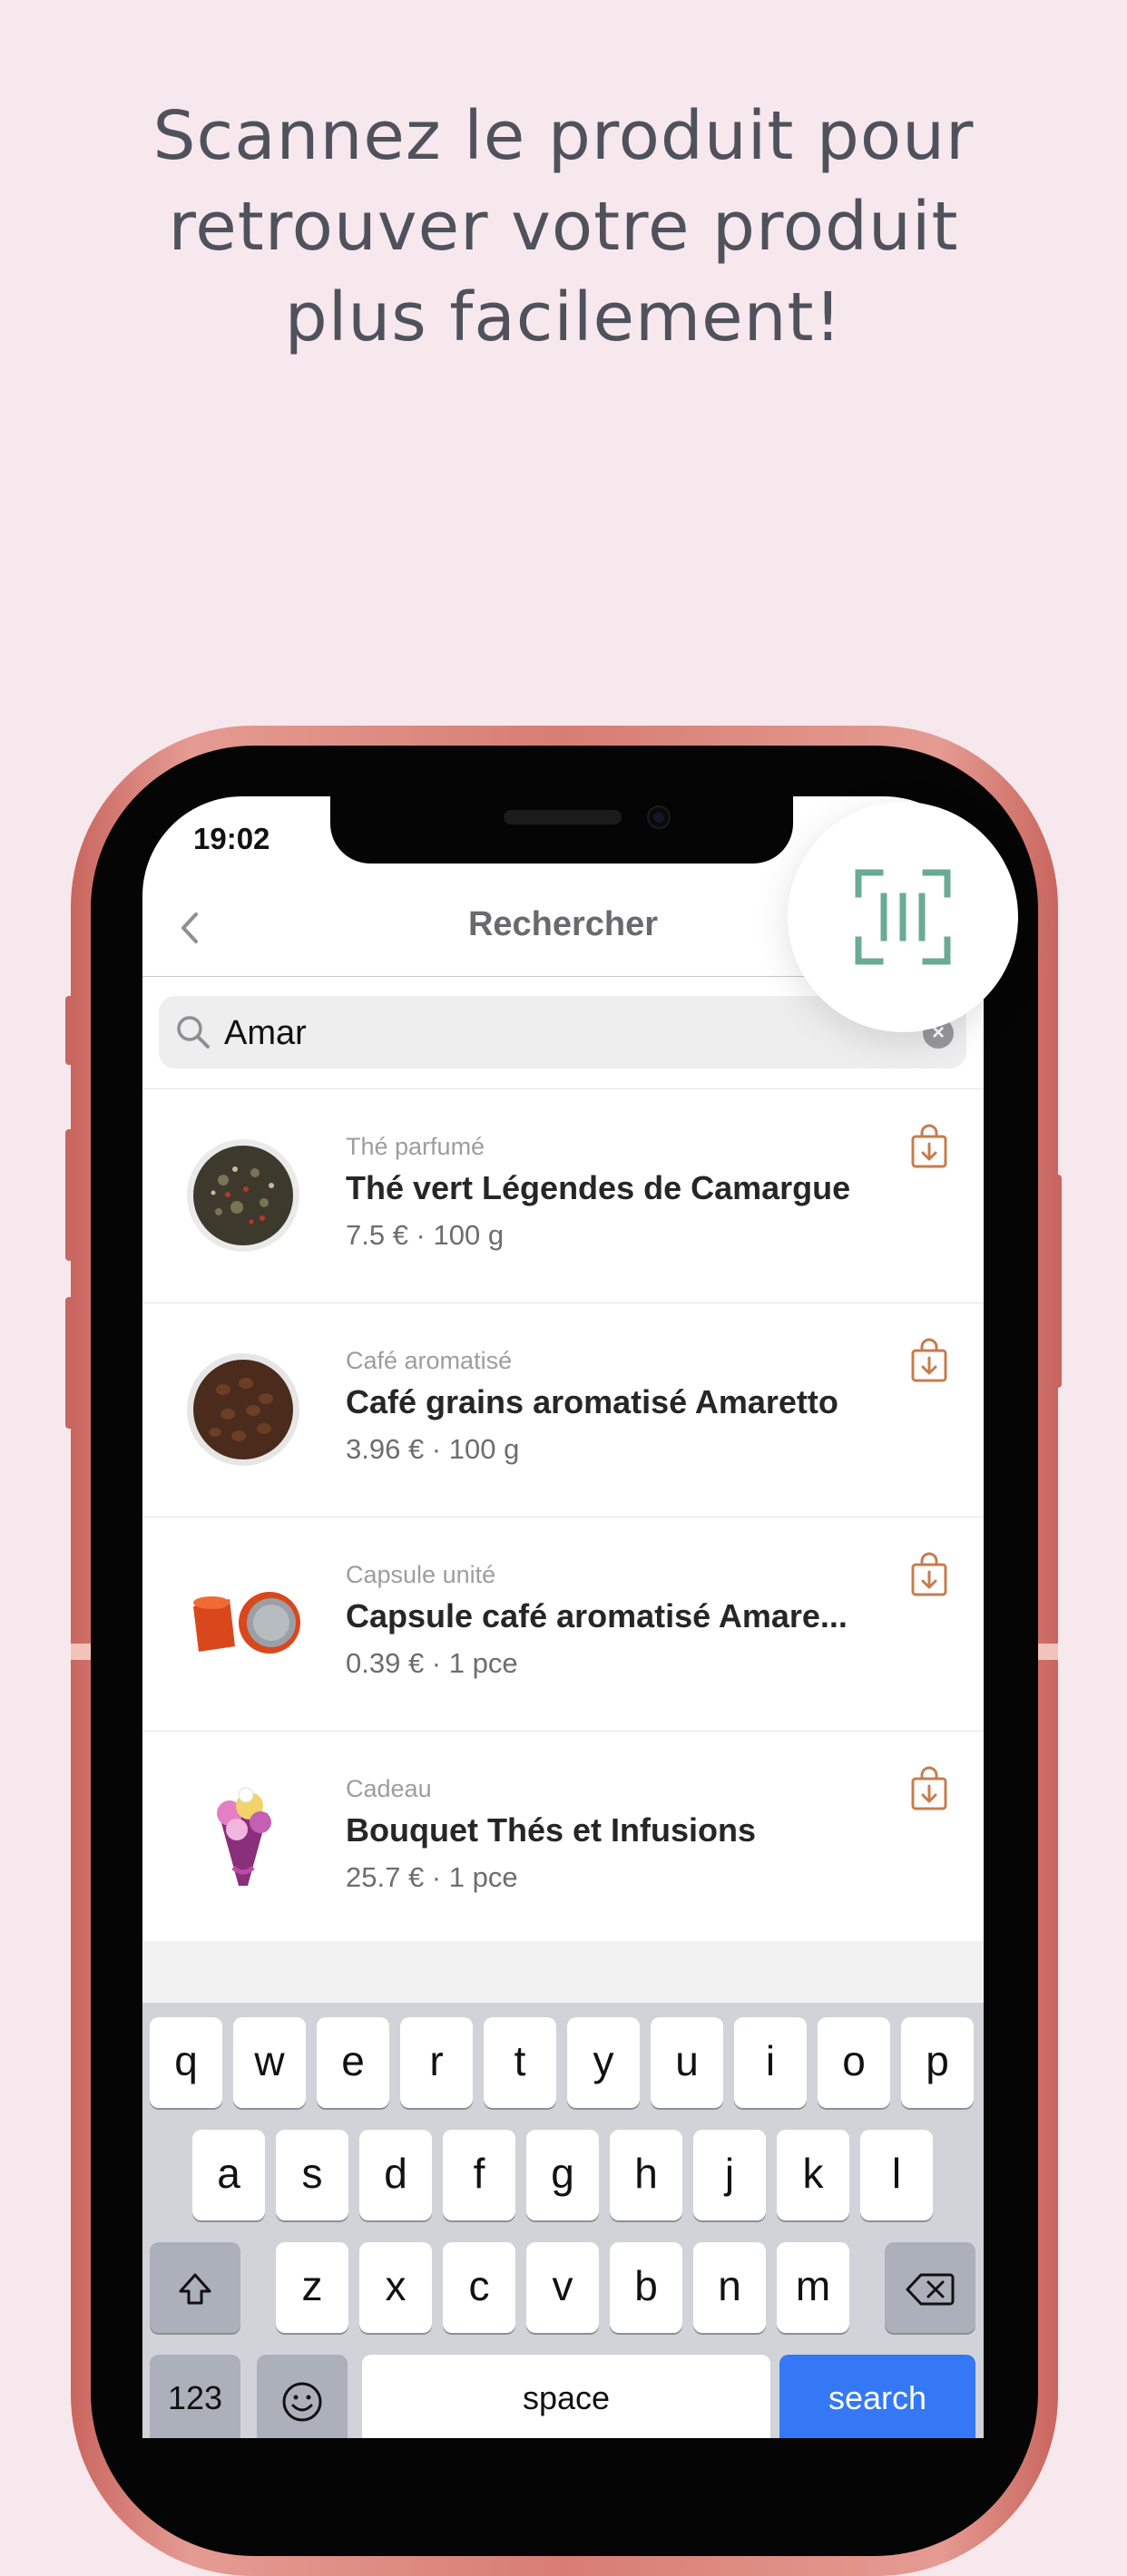 Image resolution: width=1127 pixels, height=2576 pixels. What do you see at coordinates (770, 2062) in the screenshot?
I see `key-i: i` at bounding box center [770, 2062].